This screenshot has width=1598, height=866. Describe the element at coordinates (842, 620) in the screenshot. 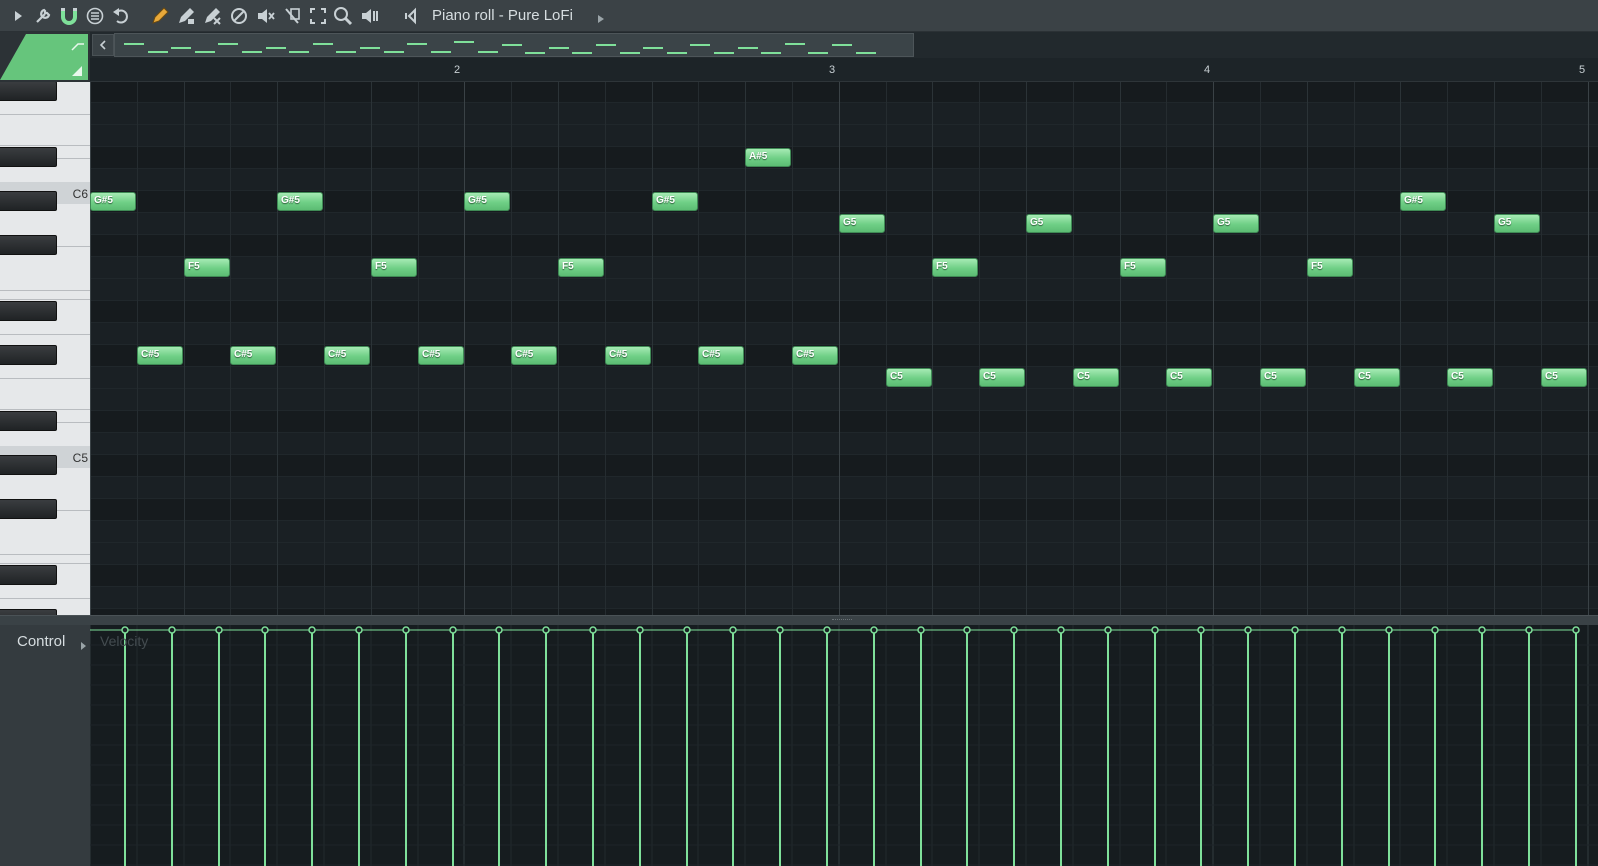

I see `splitter-grip` at that location.